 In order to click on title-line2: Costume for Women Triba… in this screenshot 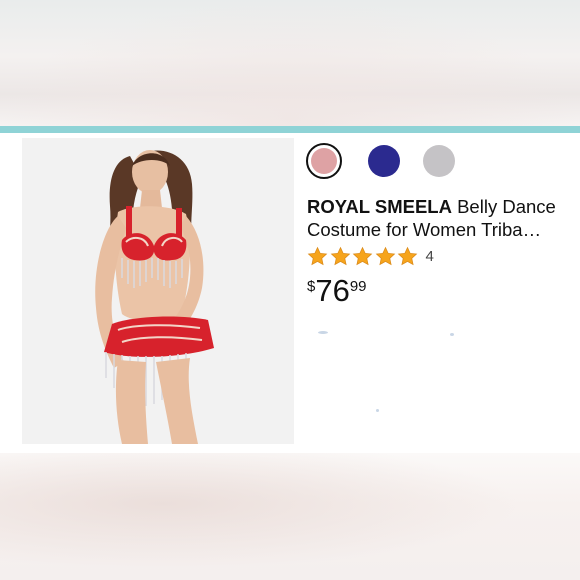, I will do `click(424, 229)`.